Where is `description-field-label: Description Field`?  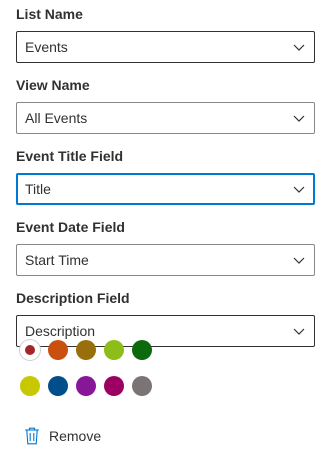
description-field-label: Description Field is located at coordinates (73, 298).